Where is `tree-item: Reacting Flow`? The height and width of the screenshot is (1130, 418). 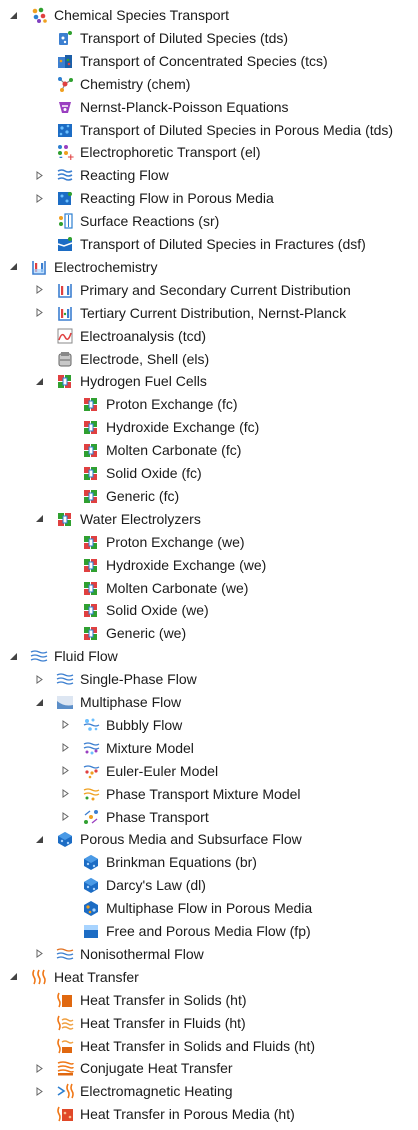
tree-item: Reacting Flow is located at coordinates (209, 175).